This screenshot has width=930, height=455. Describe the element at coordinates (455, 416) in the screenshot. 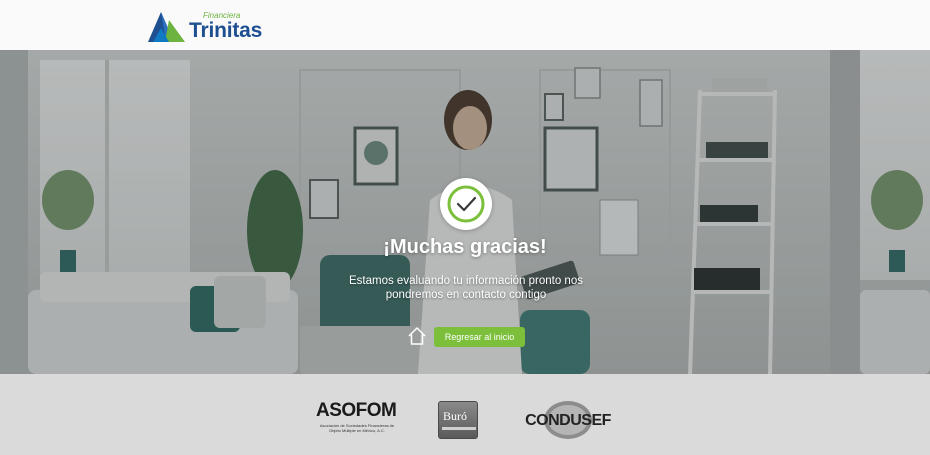

I see `buro-name: Buró` at that location.